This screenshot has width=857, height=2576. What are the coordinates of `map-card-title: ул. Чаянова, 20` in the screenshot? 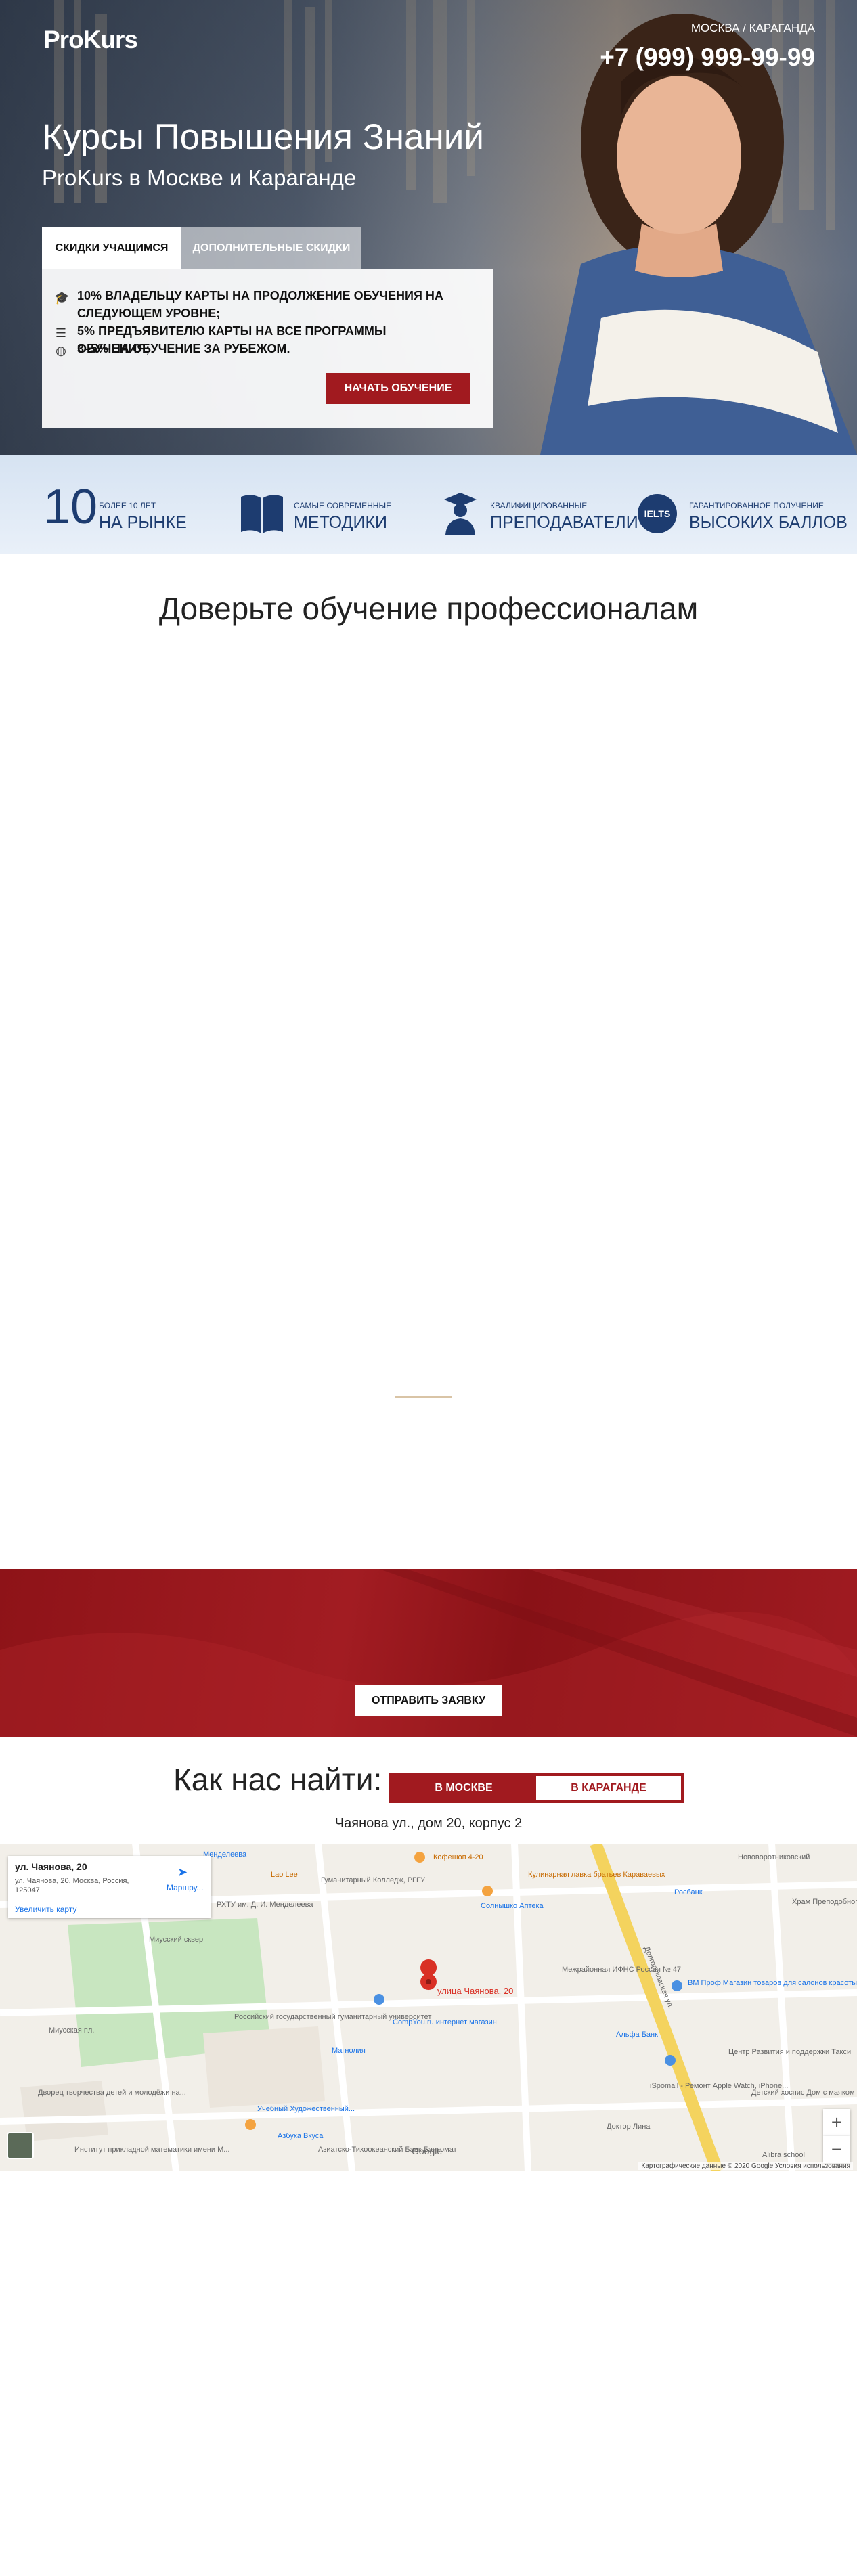 It's located at (51, 1866).